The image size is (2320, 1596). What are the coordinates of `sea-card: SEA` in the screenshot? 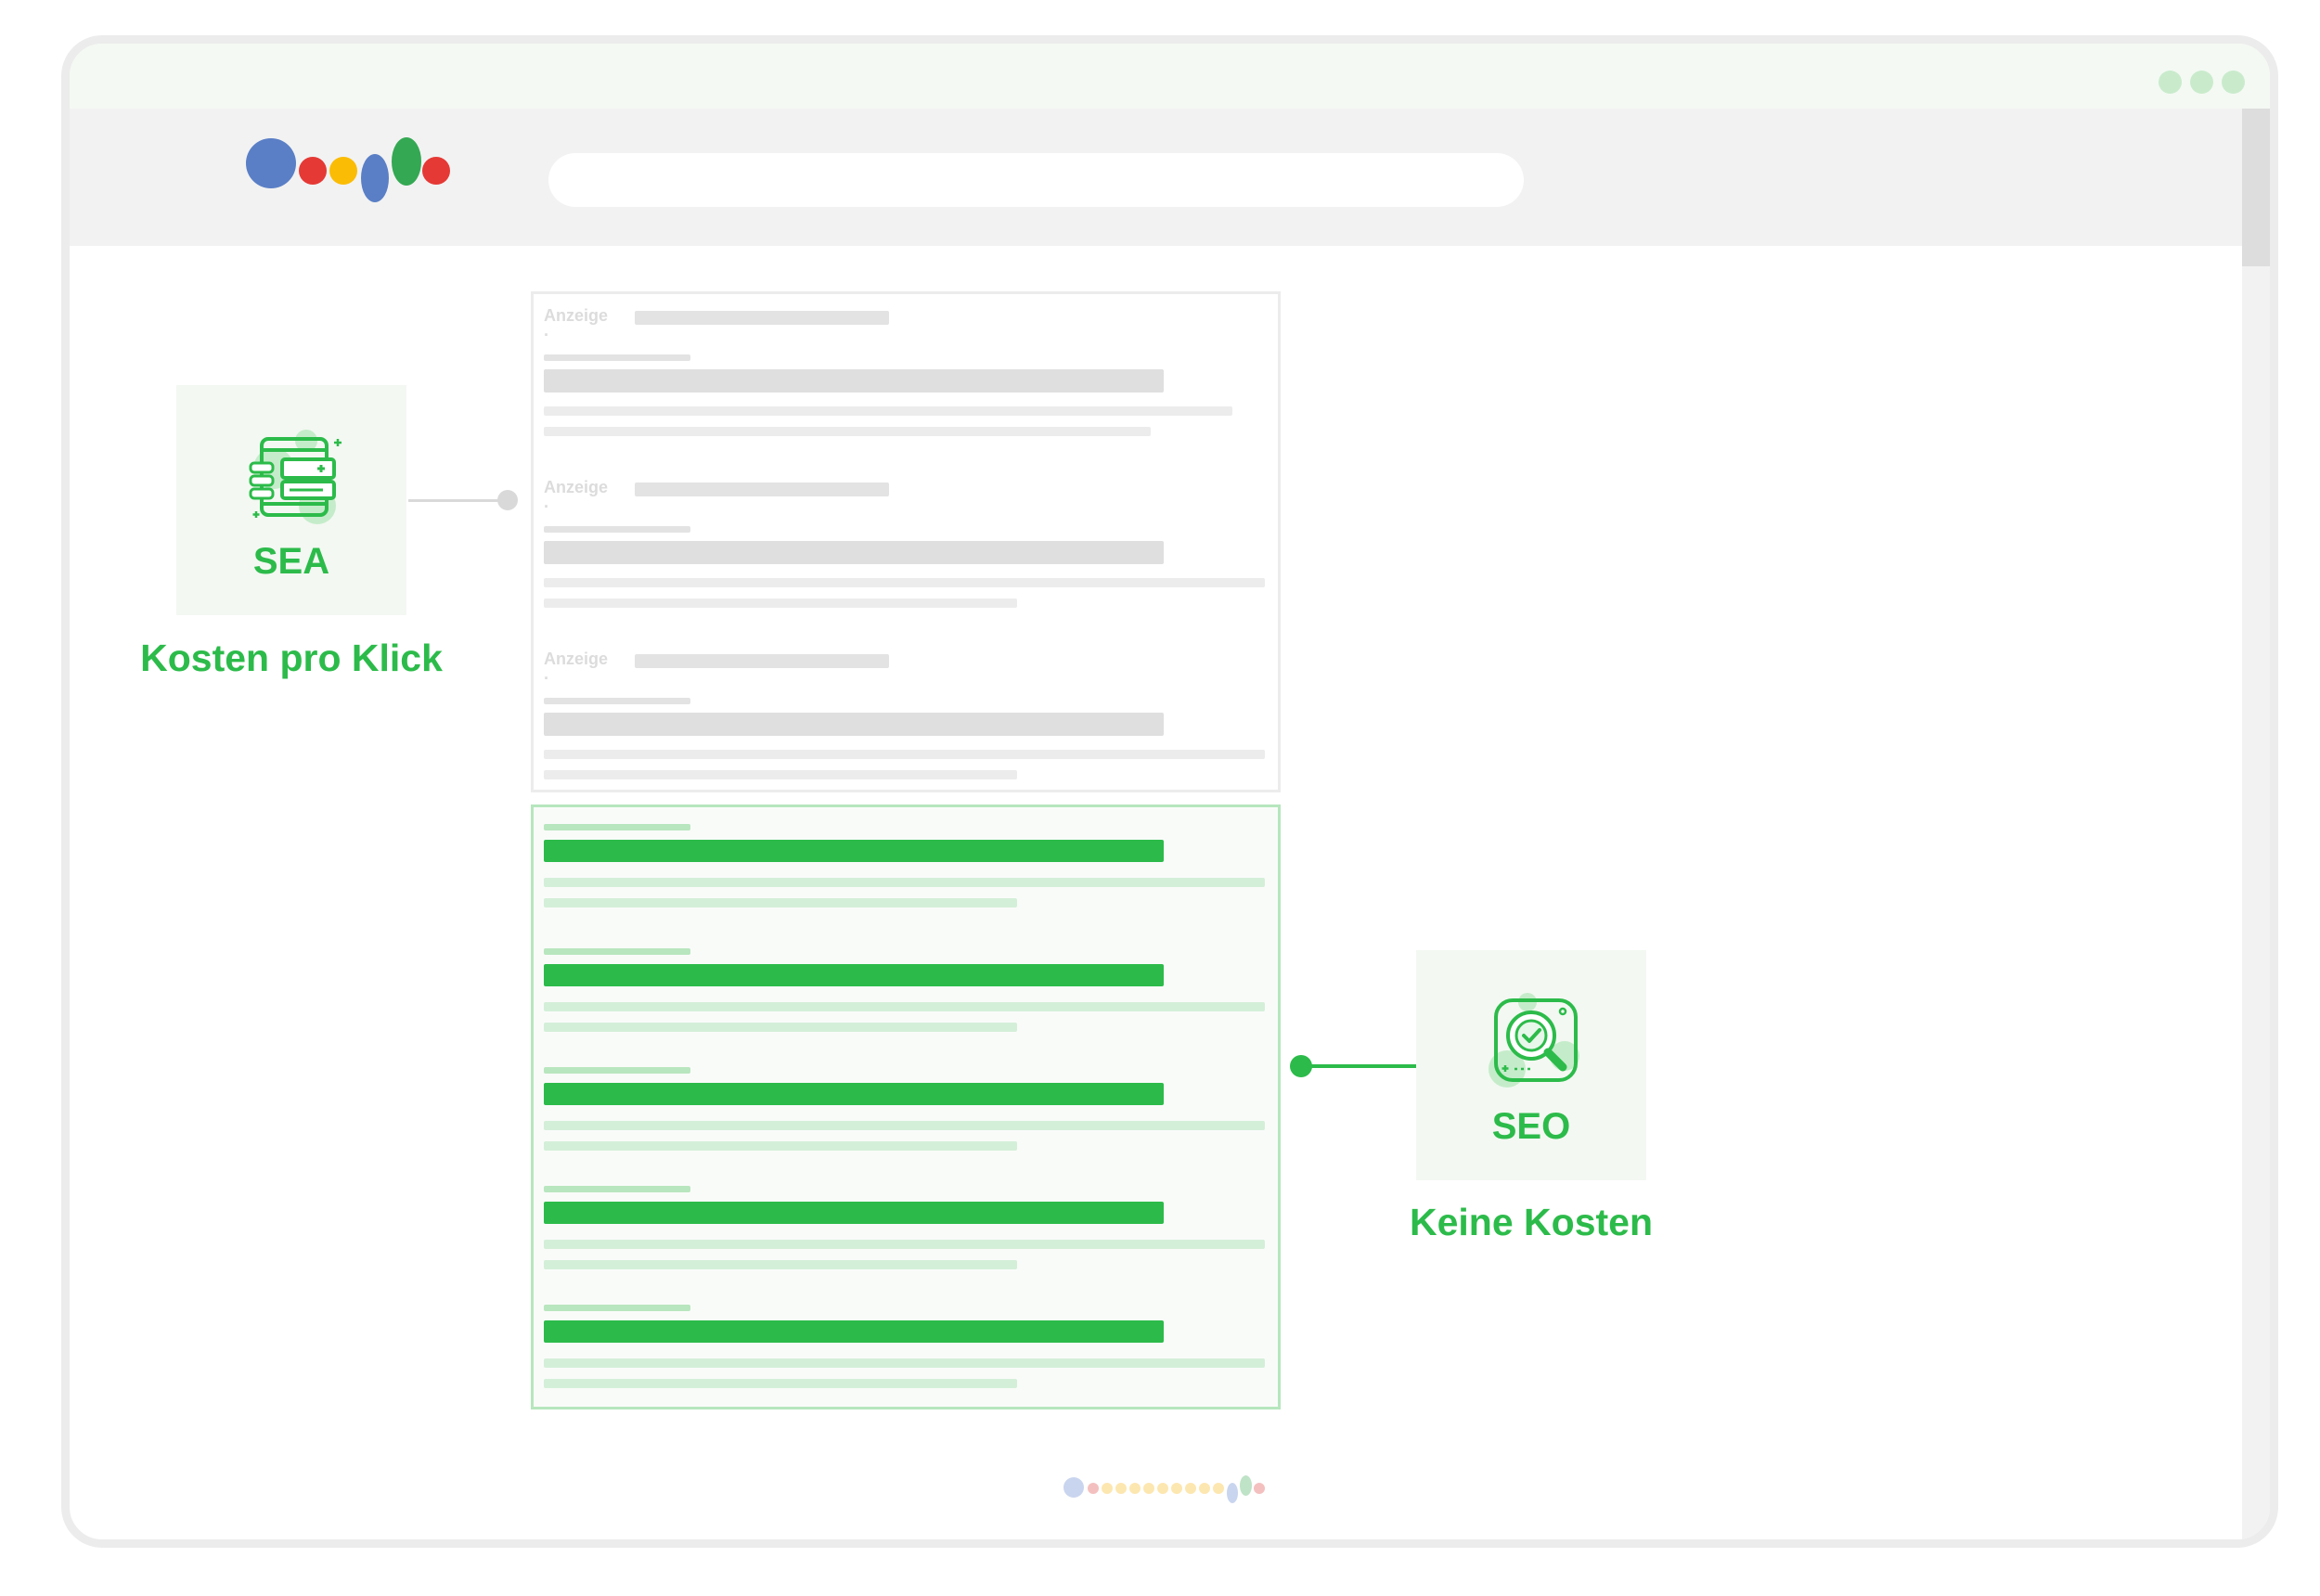 It's located at (291, 500).